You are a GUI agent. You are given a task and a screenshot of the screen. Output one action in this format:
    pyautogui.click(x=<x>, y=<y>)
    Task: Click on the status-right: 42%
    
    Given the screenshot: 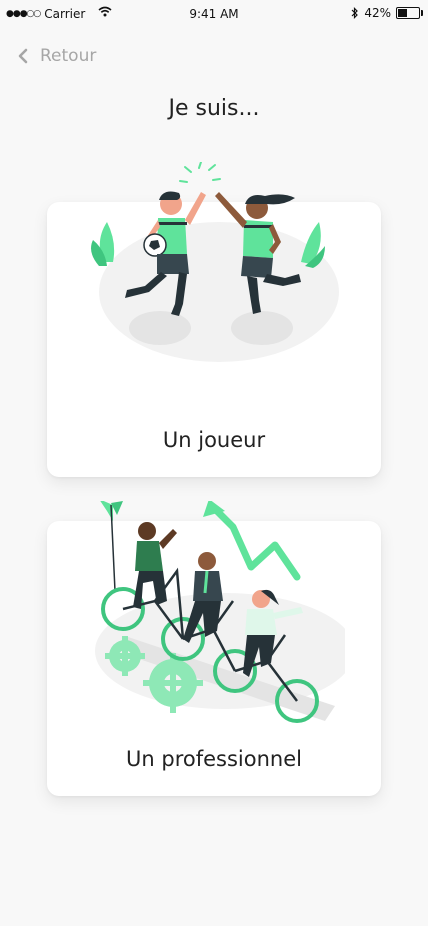 What is the action you would take?
    pyautogui.click(x=387, y=13)
    